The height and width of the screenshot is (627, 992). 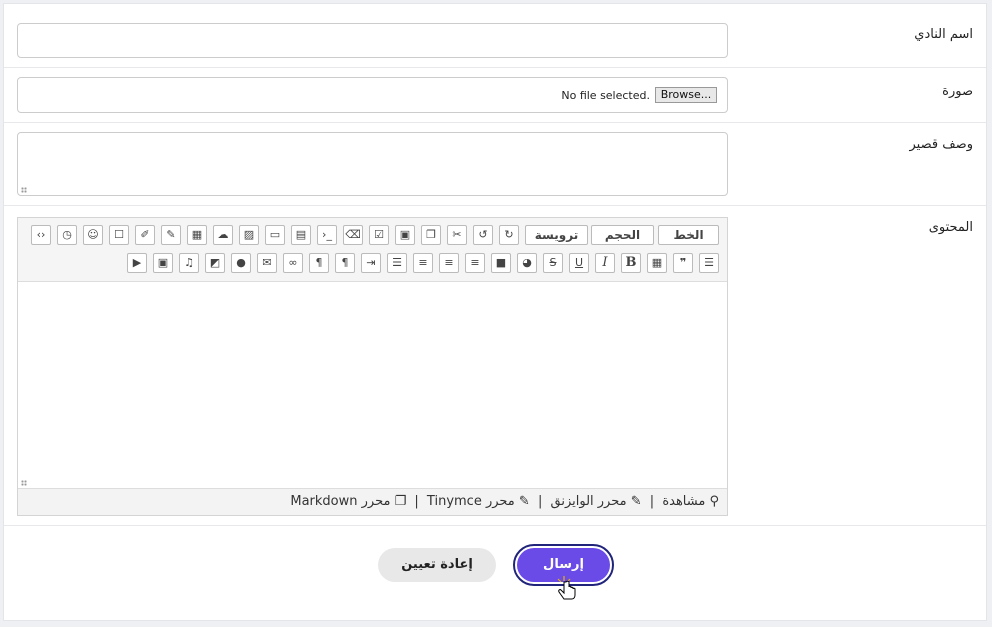 I want to click on undo-icon: ↺, so click(x=483, y=235).